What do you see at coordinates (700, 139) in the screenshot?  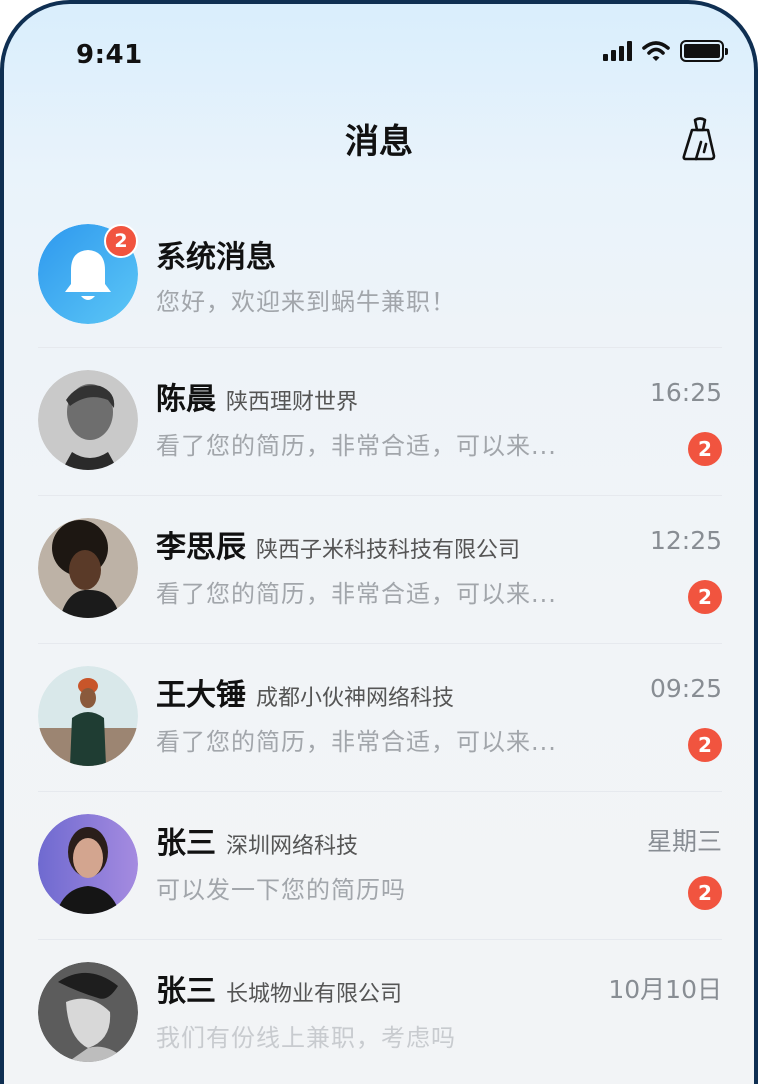 I see `broom-icon` at bounding box center [700, 139].